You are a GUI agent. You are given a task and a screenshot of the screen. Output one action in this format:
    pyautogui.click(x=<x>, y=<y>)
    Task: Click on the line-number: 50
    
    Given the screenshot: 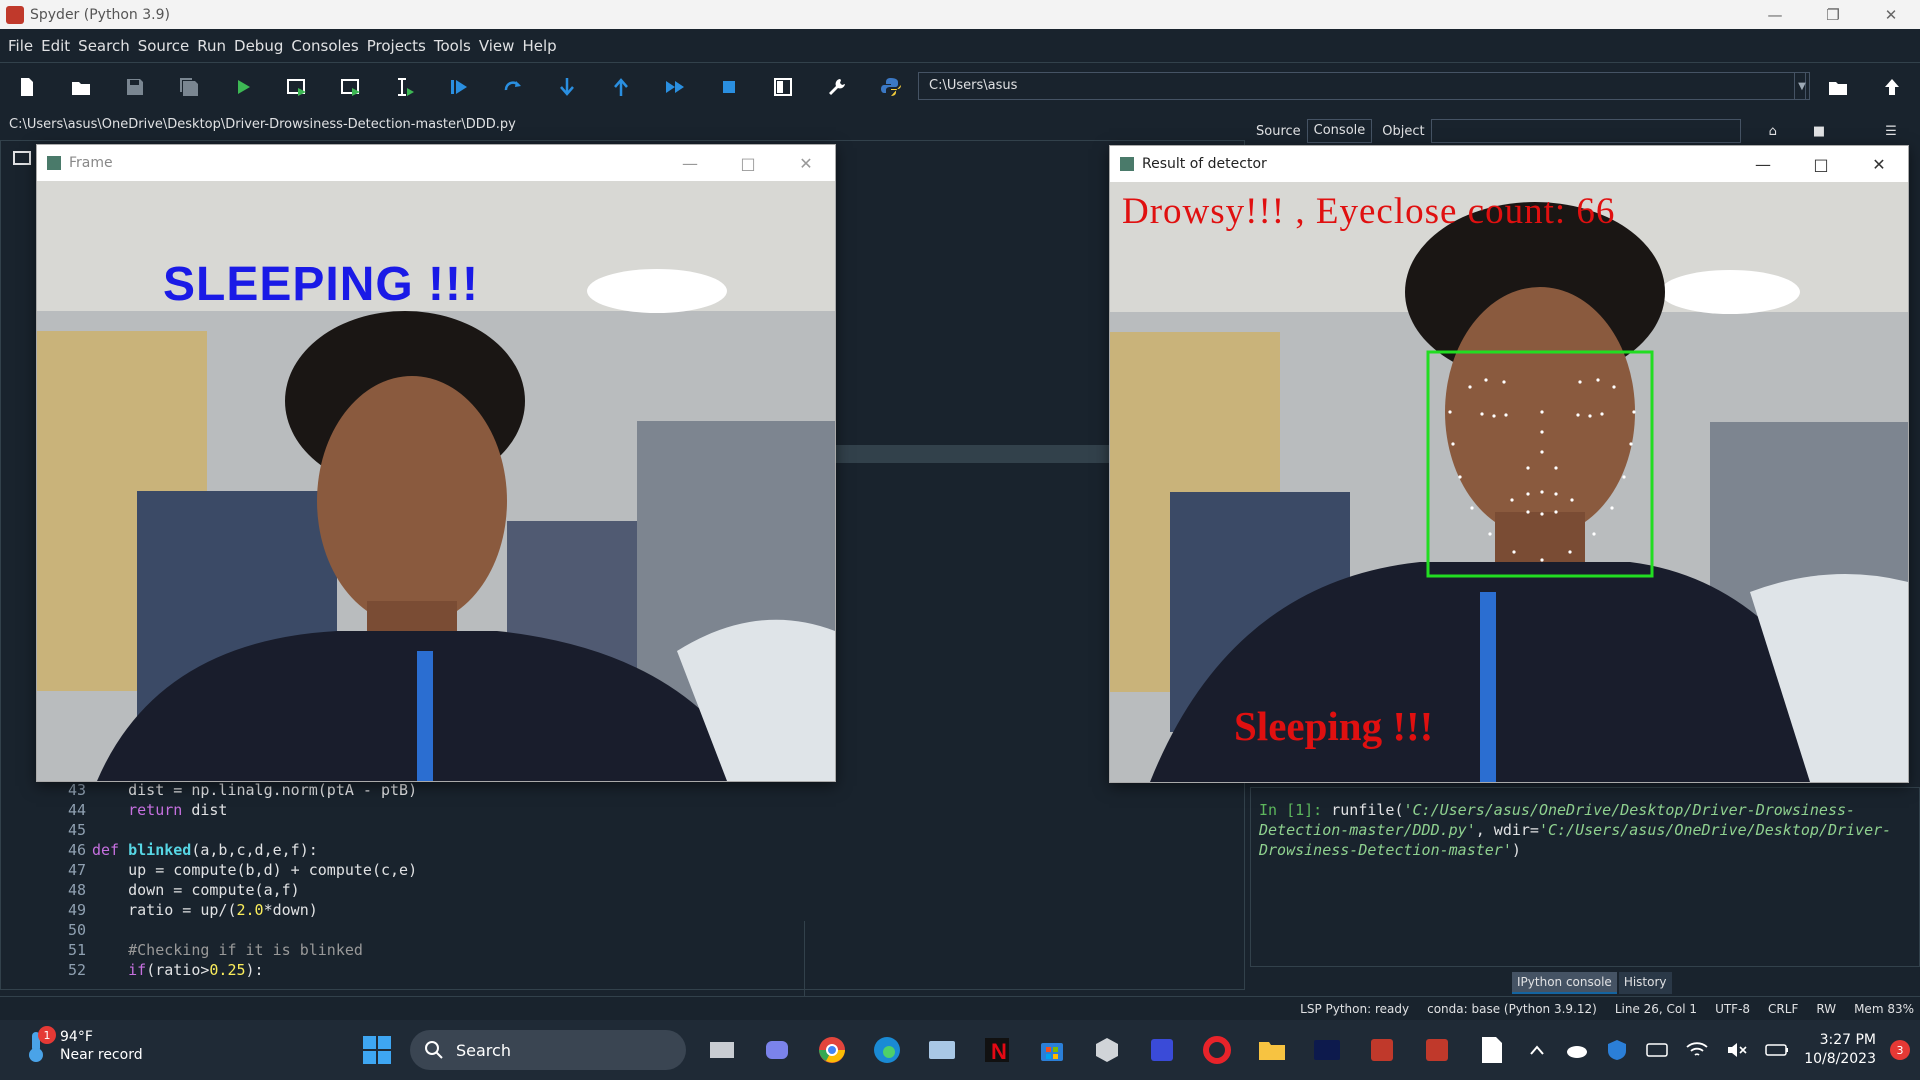 What is the action you would take?
    pyautogui.click(x=76, y=930)
    